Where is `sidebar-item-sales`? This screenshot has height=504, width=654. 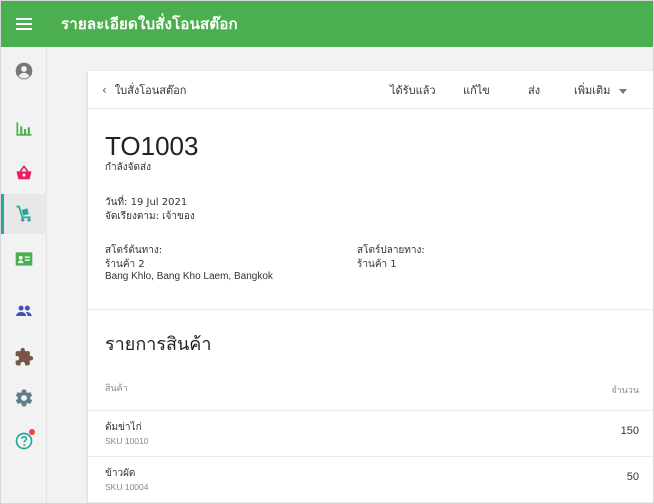 sidebar-item-sales is located at coordinates (24, 173).